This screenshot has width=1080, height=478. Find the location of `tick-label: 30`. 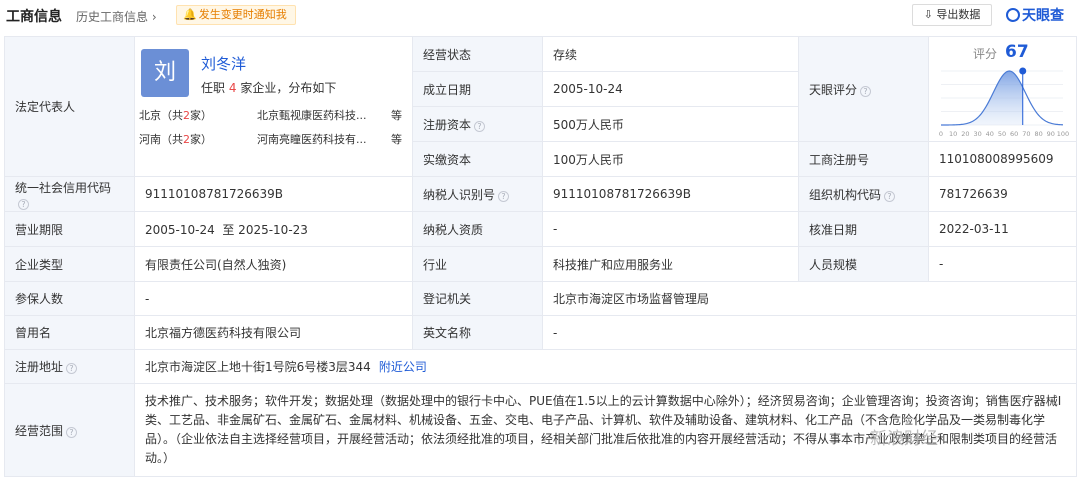

tick-label: 30 is located at coordinates (977, 134).